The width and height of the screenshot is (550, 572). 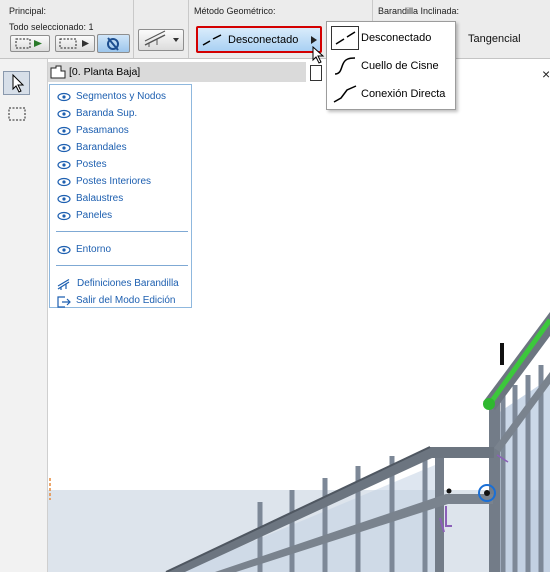 I want to click on exit-icon, so click(x=64, y=302).